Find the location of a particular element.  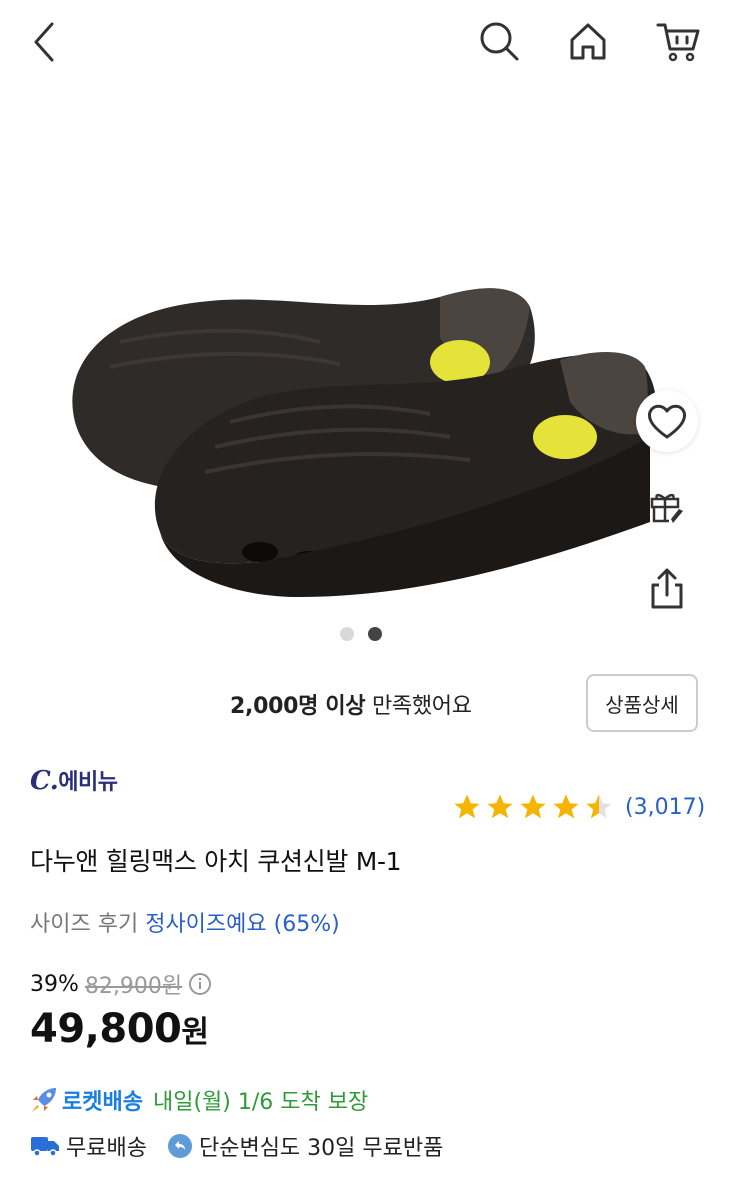

size-review-value: 정사이즈예요 (65%) is located at coordinates (242, 924).